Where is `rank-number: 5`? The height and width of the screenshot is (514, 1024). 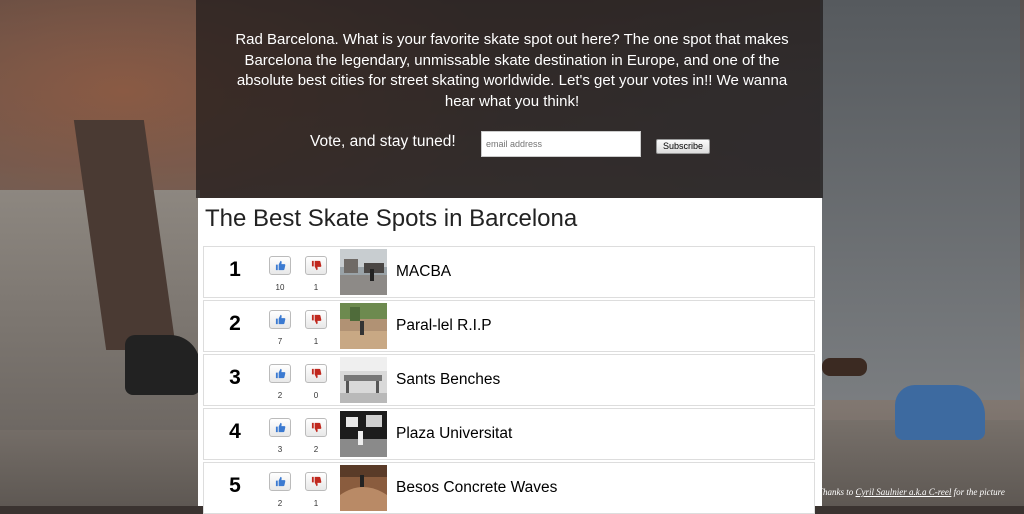 rank-number: 5 is located at coordinates (235, 485).